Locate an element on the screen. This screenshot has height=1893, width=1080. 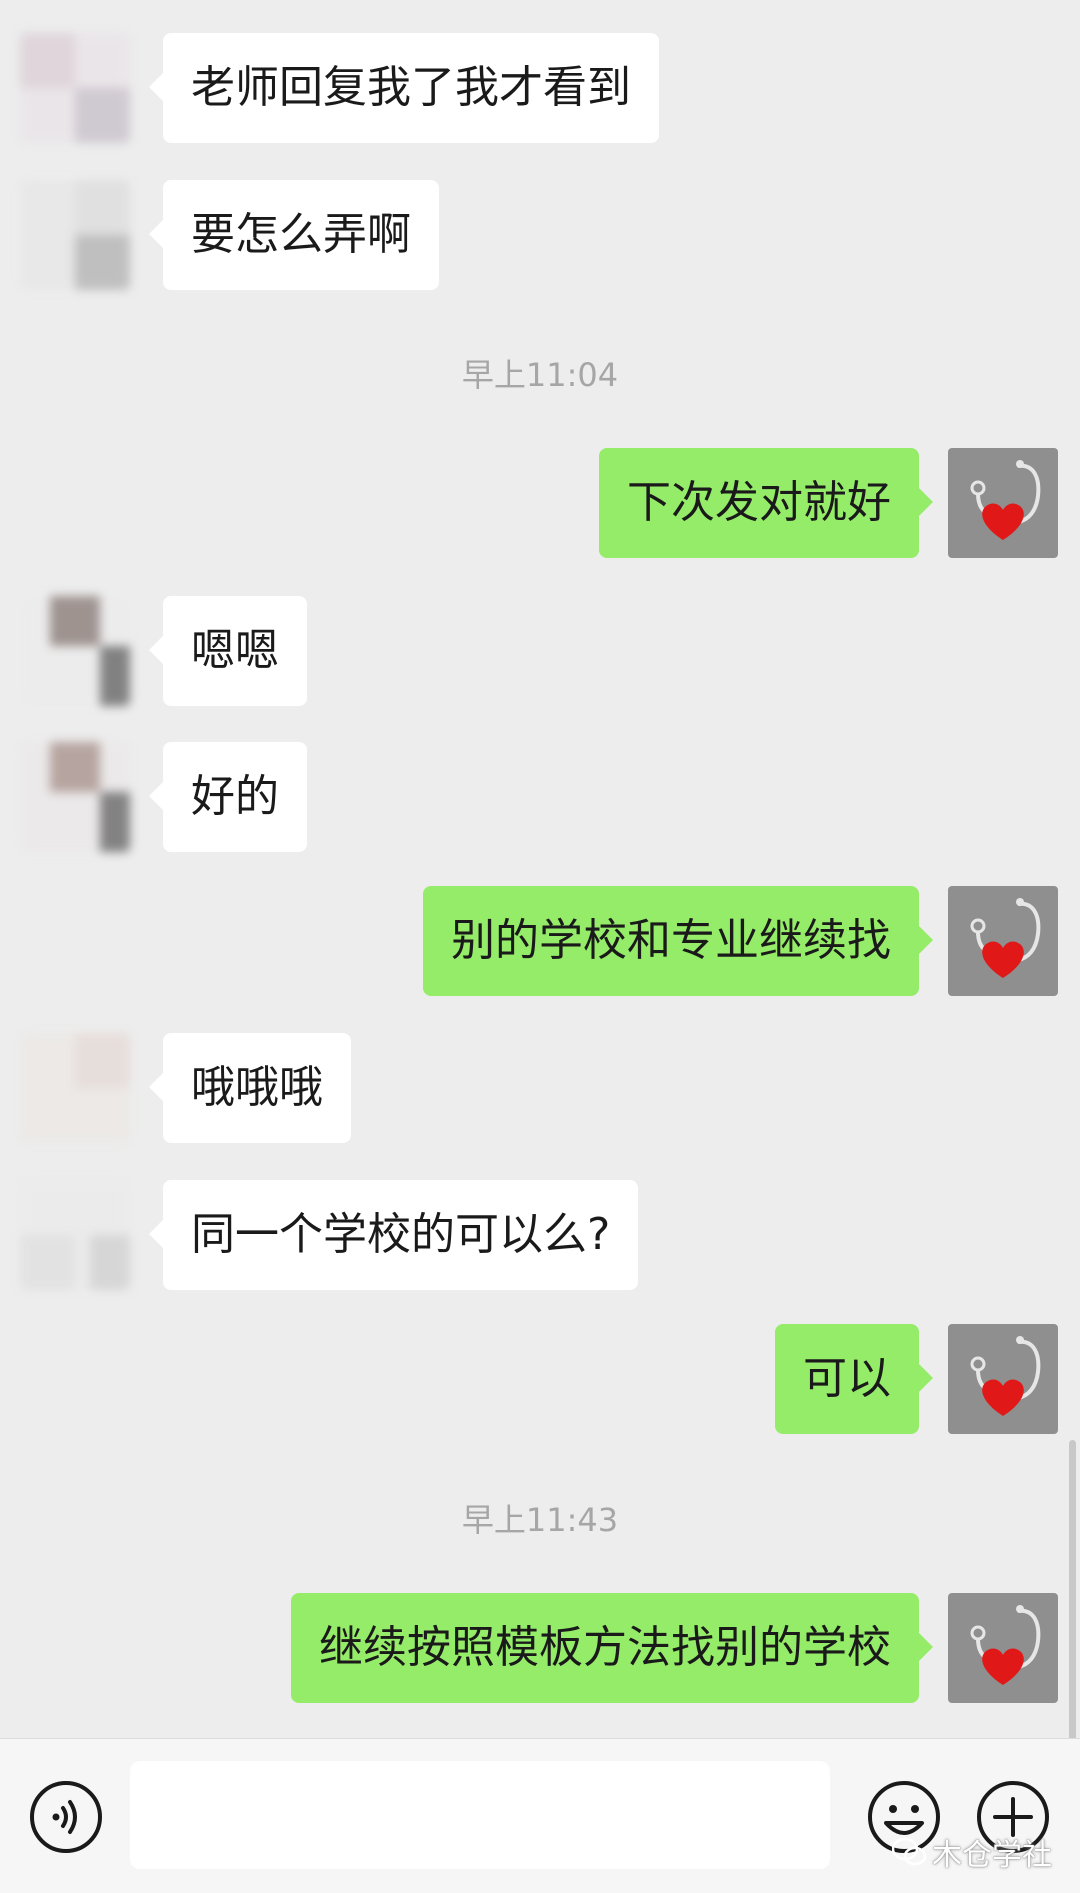
message-bubble: 下次发对就好 is located at coordinates (766, 503).